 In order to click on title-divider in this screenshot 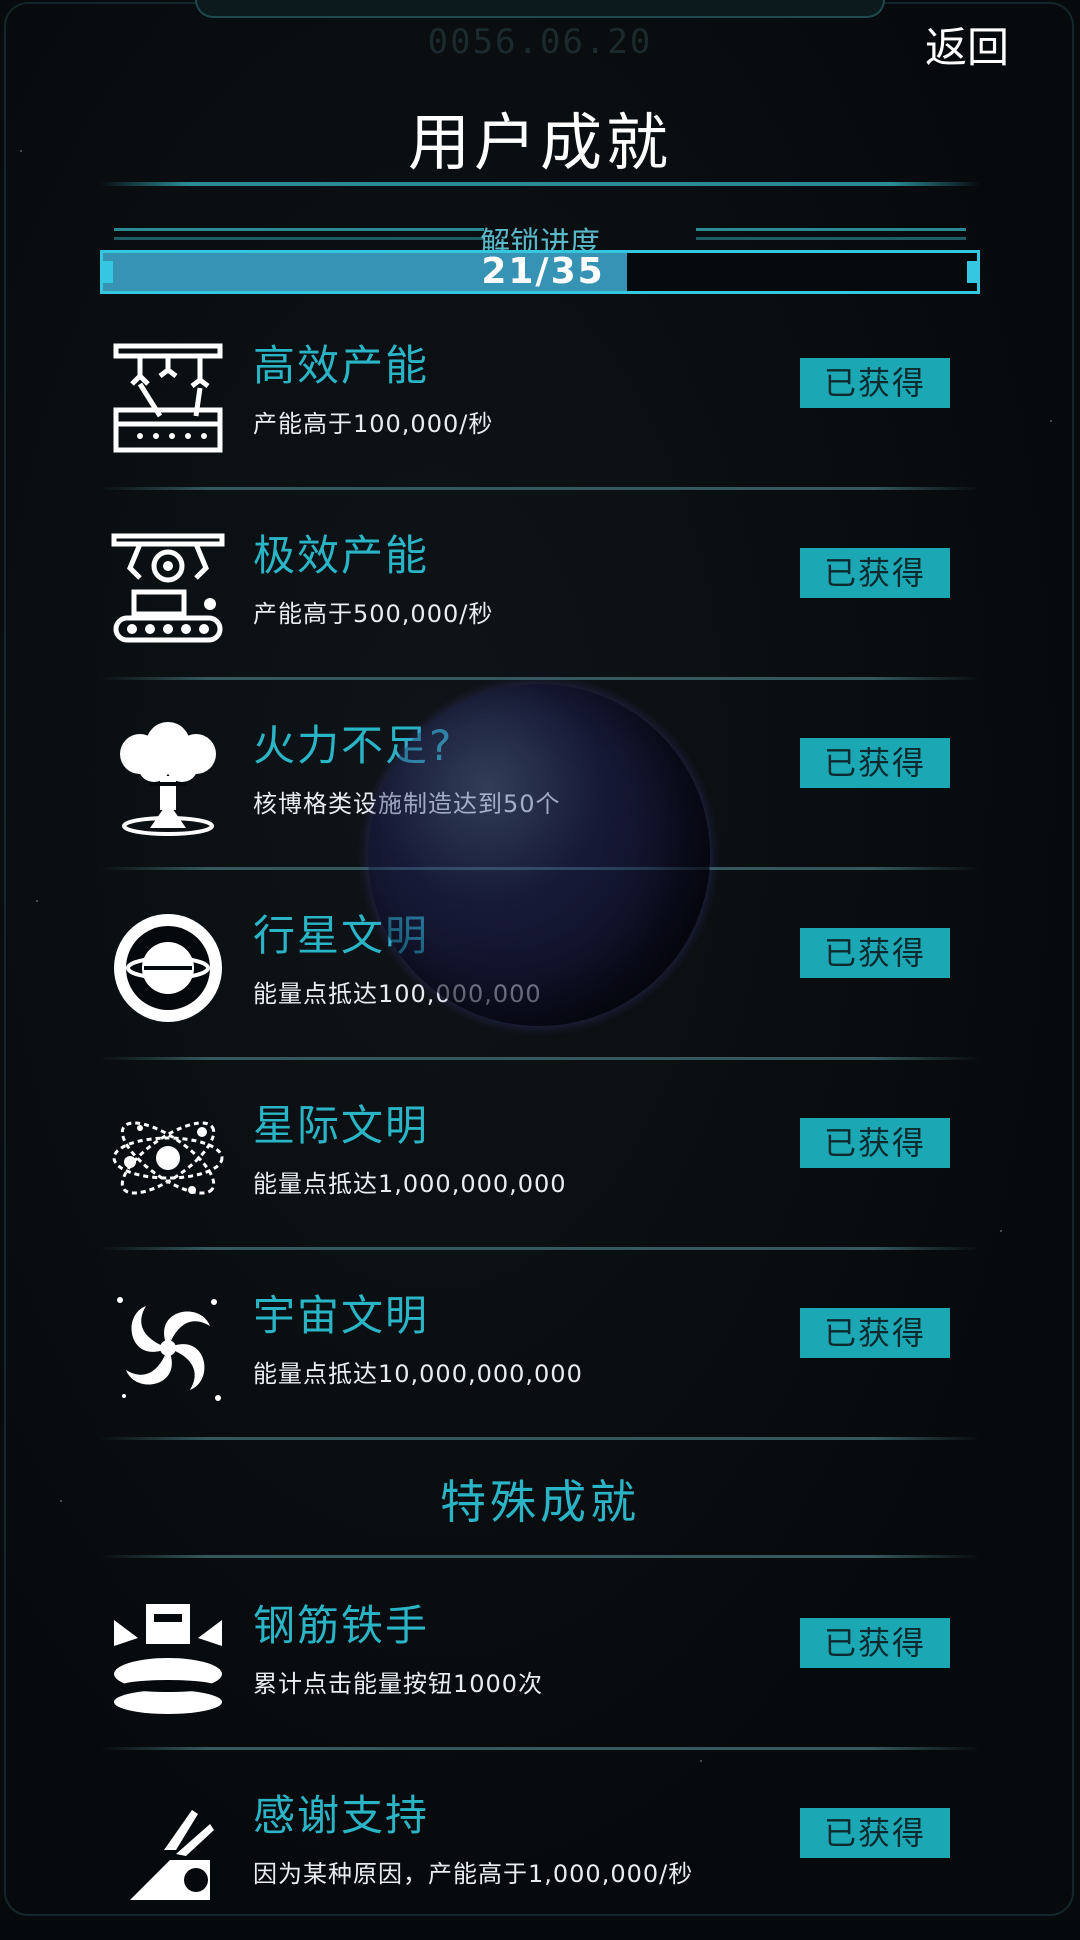, I will do `click(540, 184)`.